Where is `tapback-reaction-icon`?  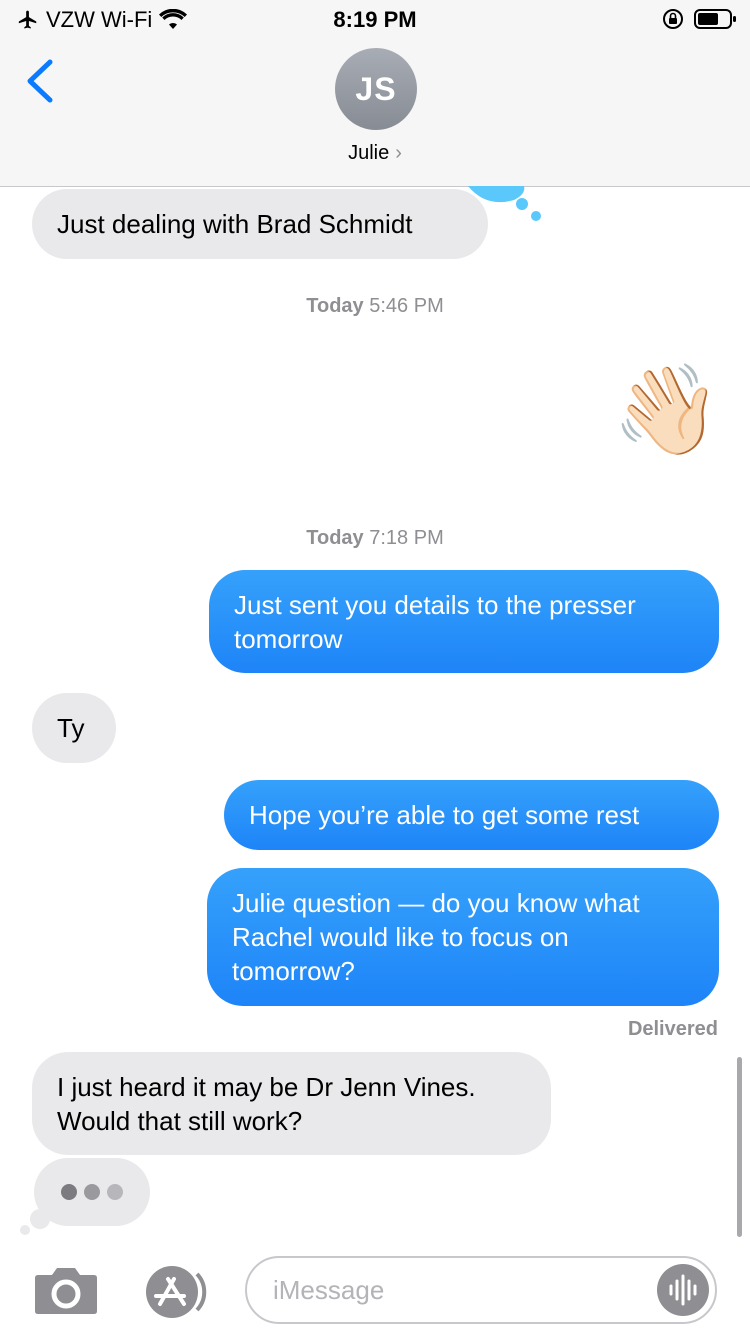 tapback-reaction-icon is located at coordinates (506, 206).